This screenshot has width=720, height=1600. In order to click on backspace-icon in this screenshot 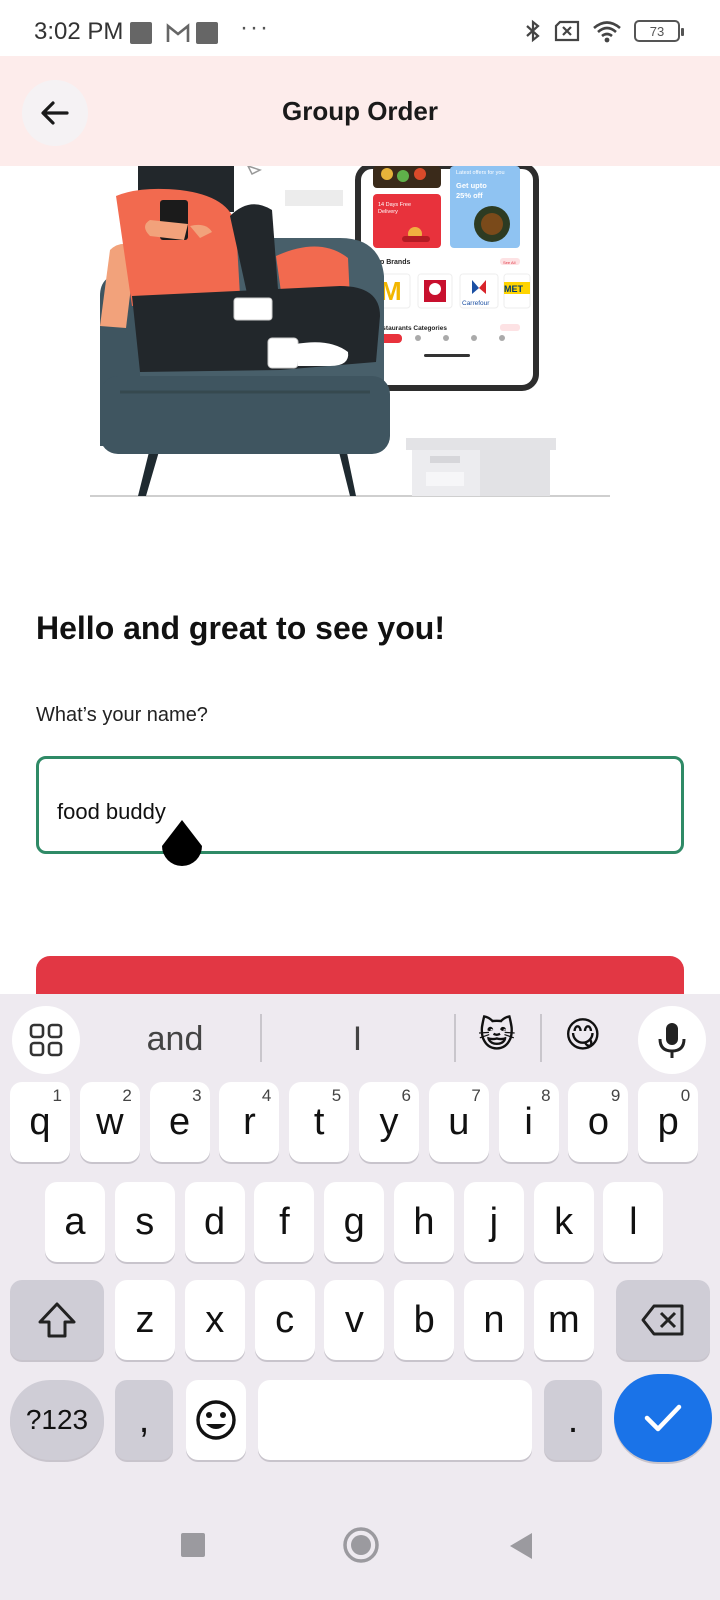, I will do `click(662, 1320)`.